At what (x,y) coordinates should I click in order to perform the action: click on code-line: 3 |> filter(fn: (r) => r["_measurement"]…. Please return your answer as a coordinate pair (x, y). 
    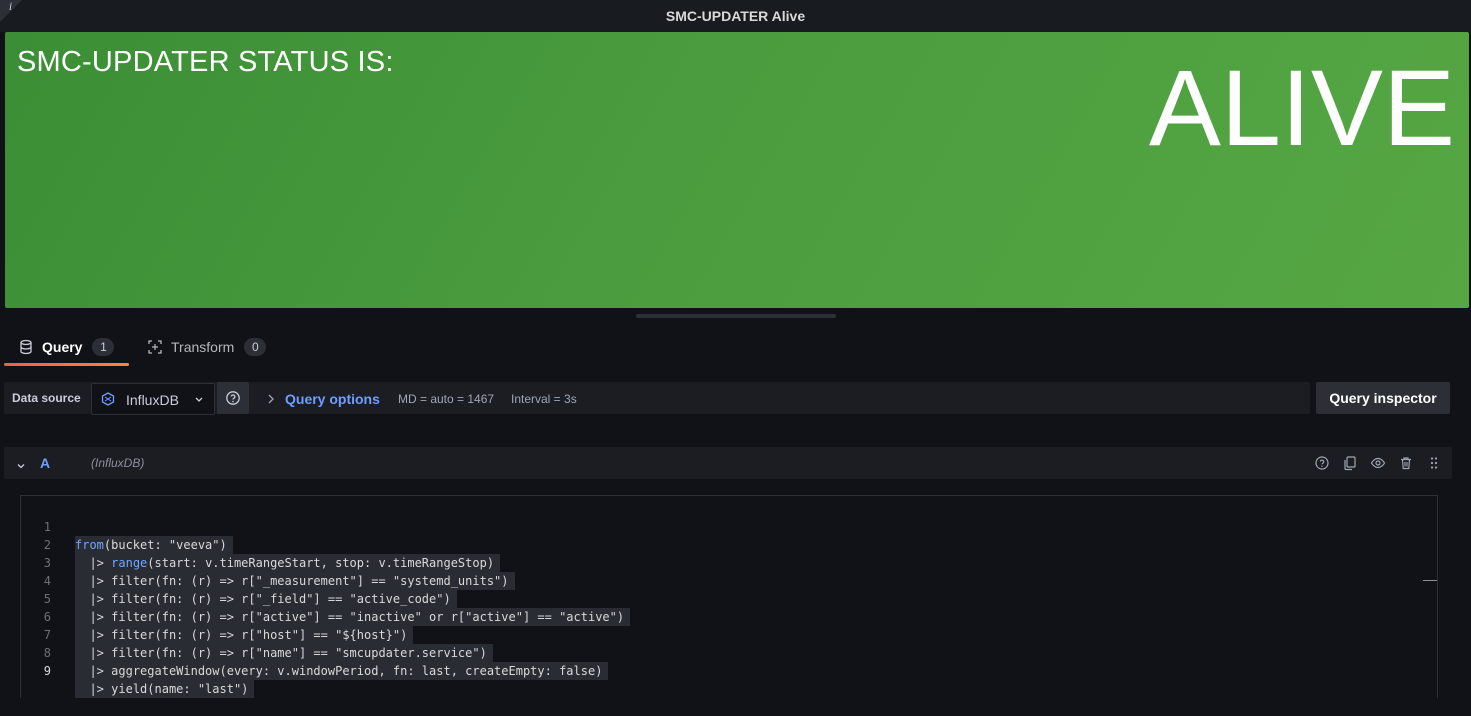
    Looking at the image, I should click on (721, 563).